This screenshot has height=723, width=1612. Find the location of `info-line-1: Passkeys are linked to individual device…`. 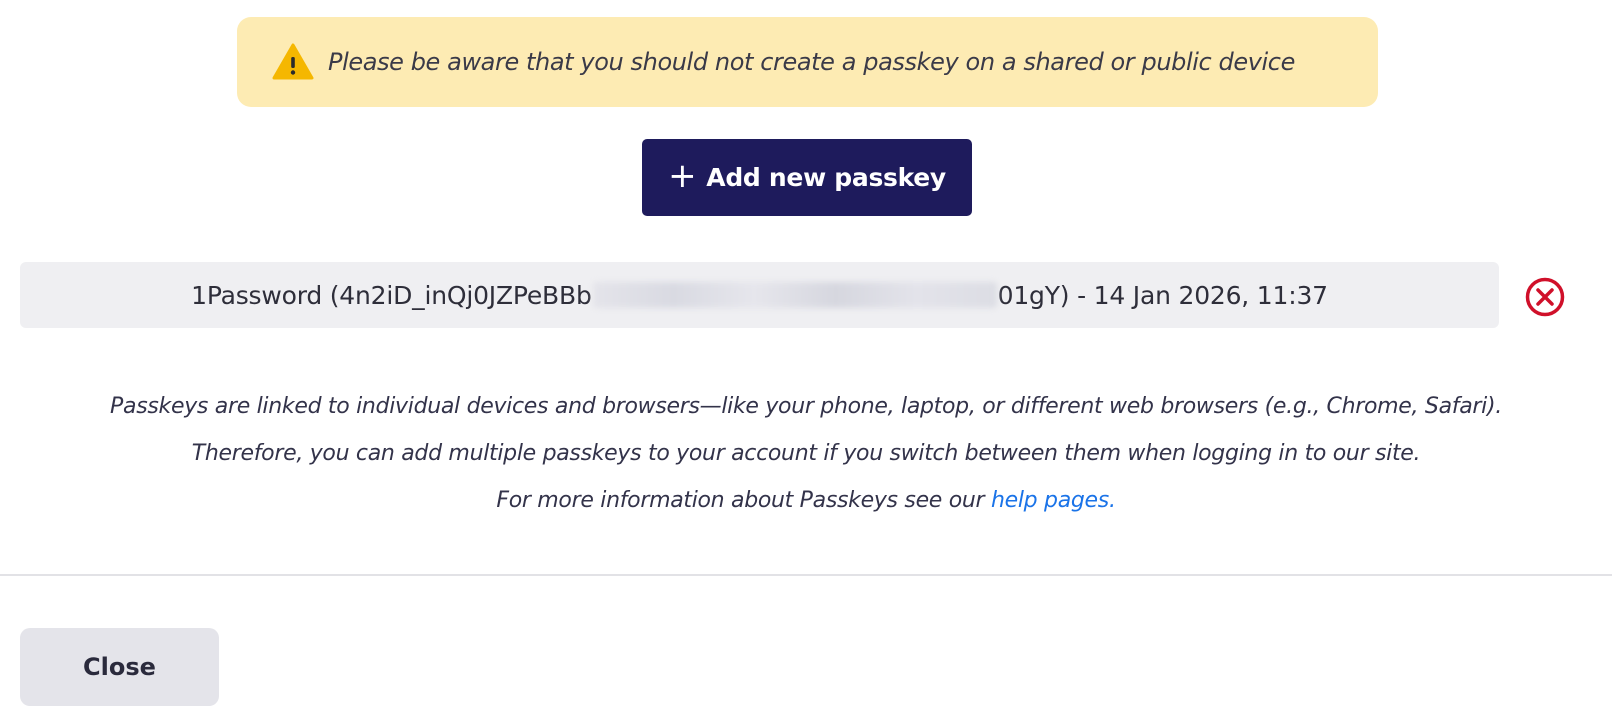

info-line-1: Passkeys are linked to individual device… is located at coordinates (806, 406).